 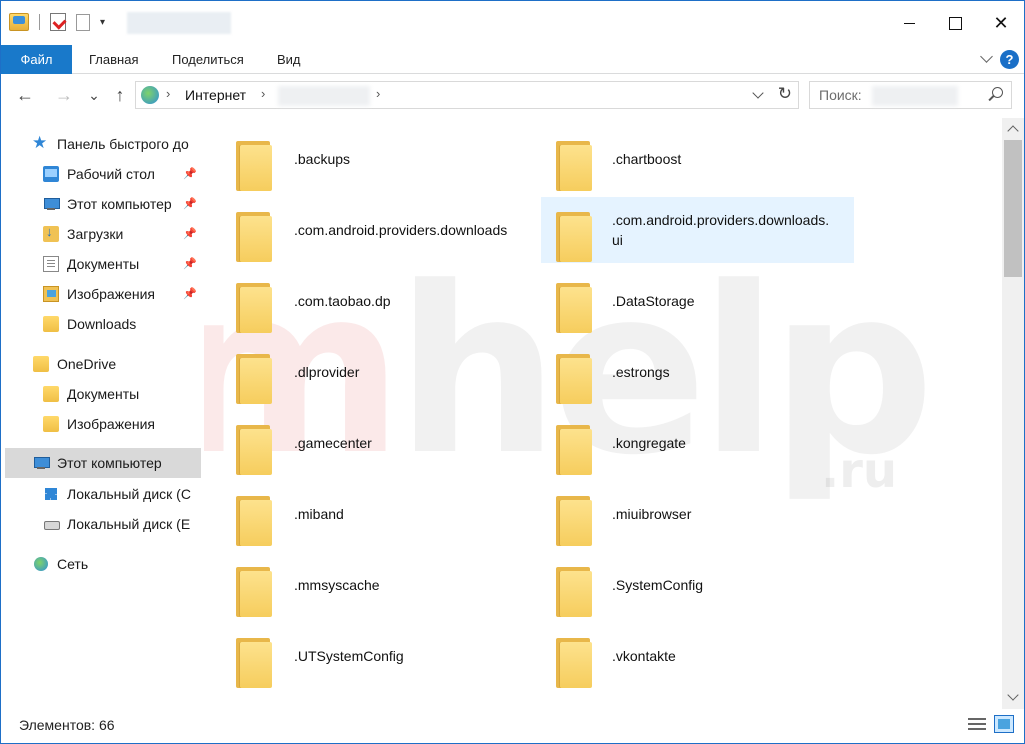 I want to click on list-item: .mmsyscache, so click(x=363, y=585).